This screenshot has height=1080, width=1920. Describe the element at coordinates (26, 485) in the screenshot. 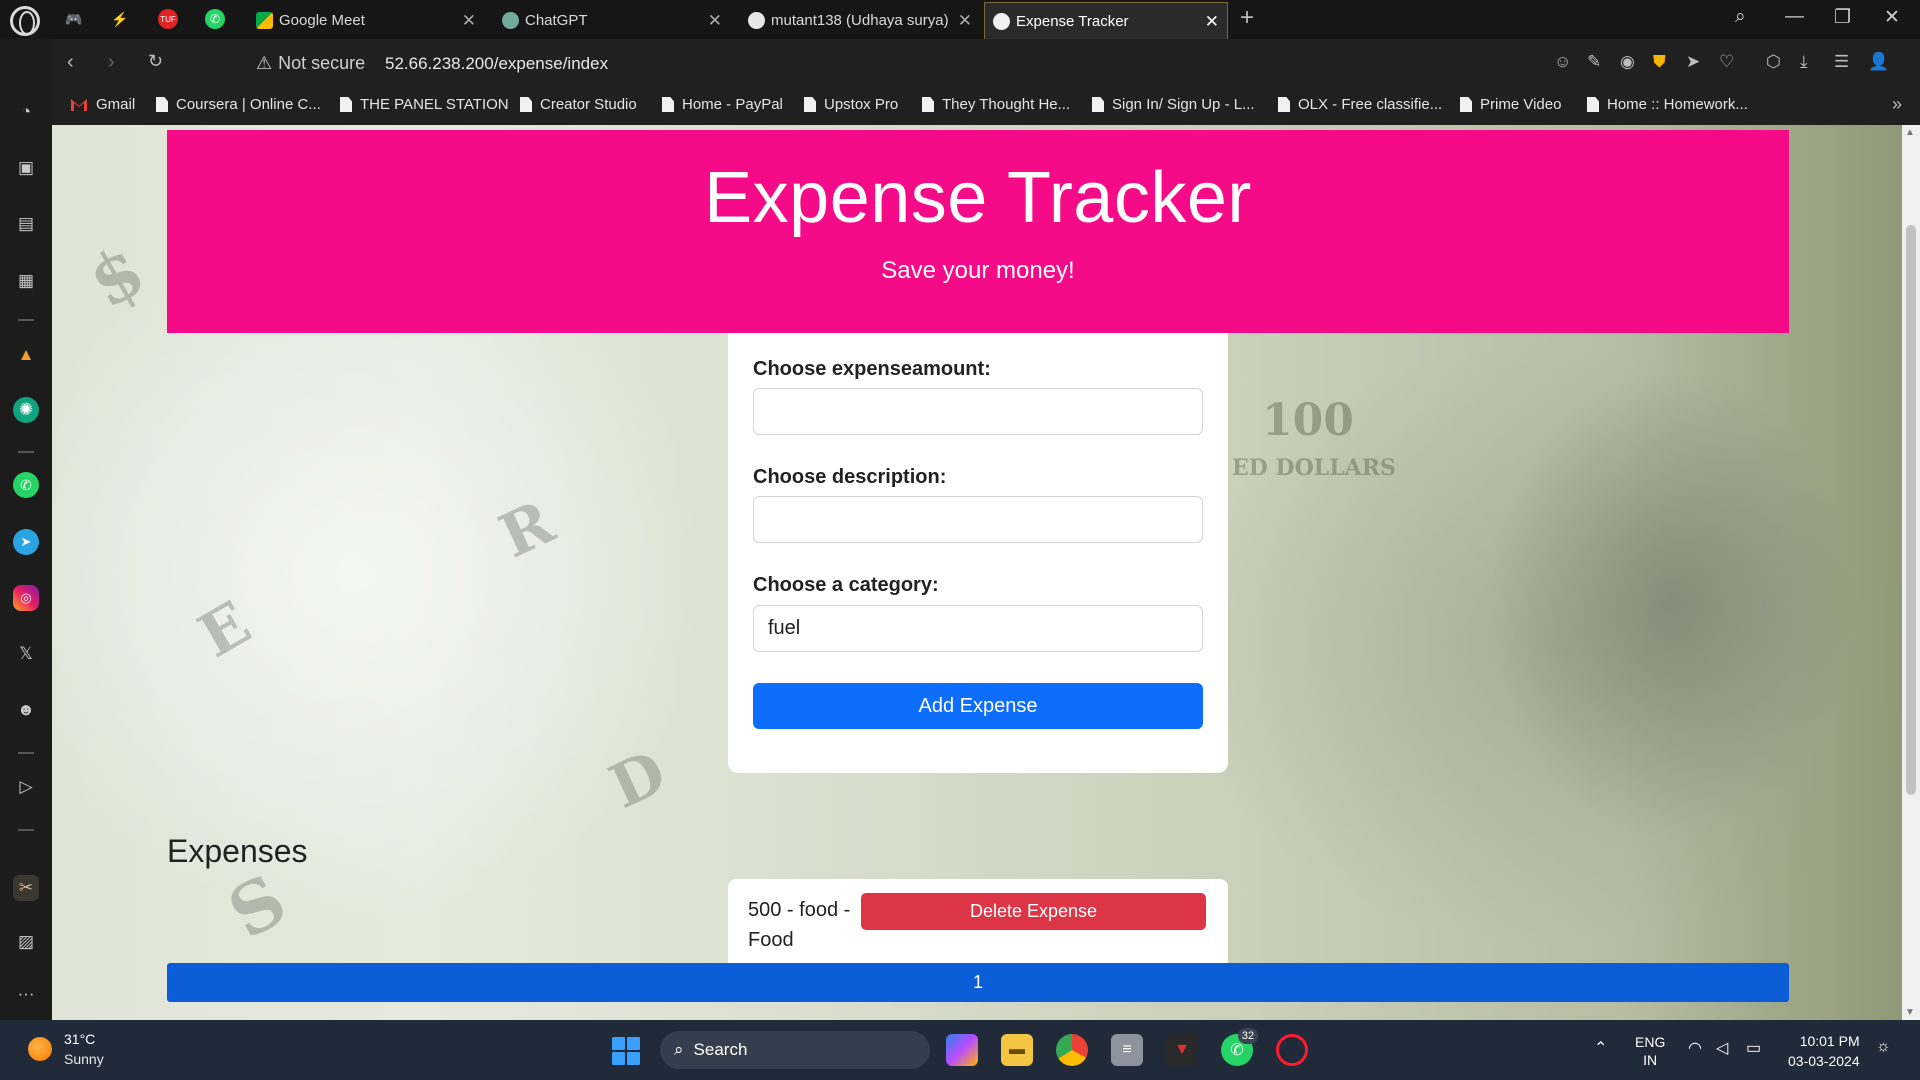

I see `whatsapp-sidebar-icon: ✆` at that location.